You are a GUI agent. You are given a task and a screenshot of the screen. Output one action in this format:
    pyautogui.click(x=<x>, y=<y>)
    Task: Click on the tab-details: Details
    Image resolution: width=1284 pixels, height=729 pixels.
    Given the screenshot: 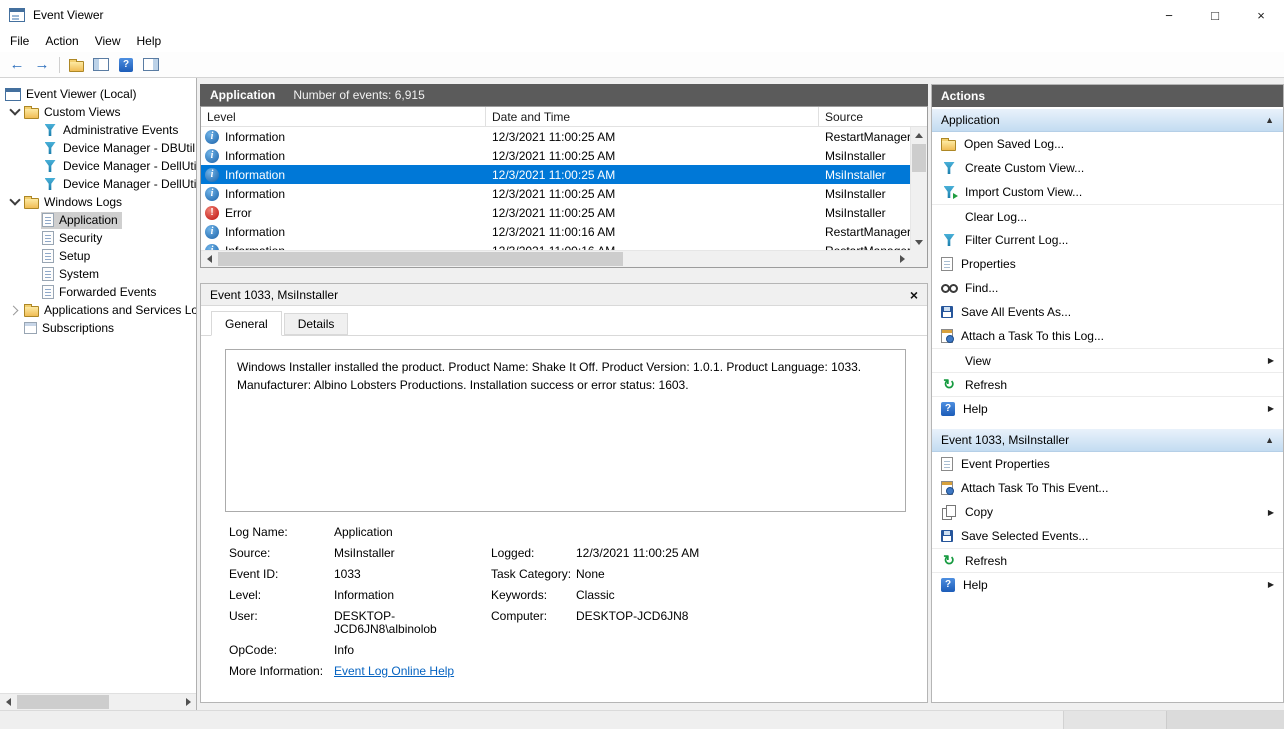 What is the action you would take?
    pyautogui.click(x=316, y=324)
    